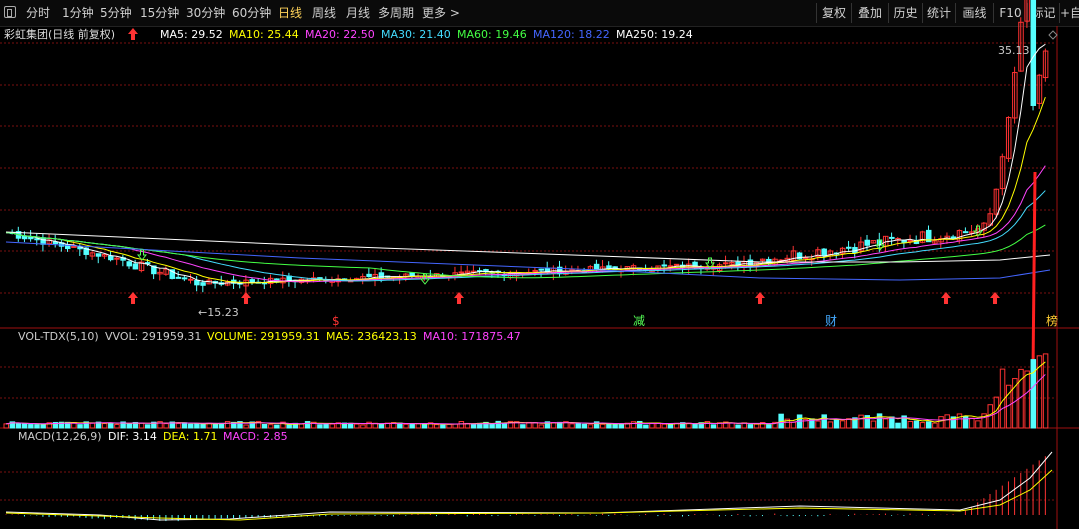 The height and width of the screenshot is (529, 1079). What do you see at coordinates (1014, 50) in the screenshot?
I see `high-price-label: 35.13` at bounding box center [1014, 50].